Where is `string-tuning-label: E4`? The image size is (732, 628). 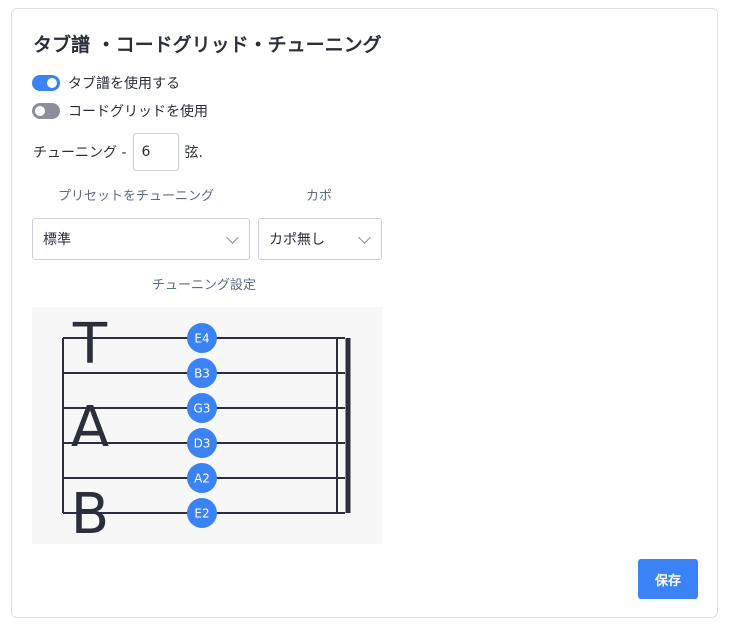
string-tuning-label: E4 is located at coordinates (201, 339).